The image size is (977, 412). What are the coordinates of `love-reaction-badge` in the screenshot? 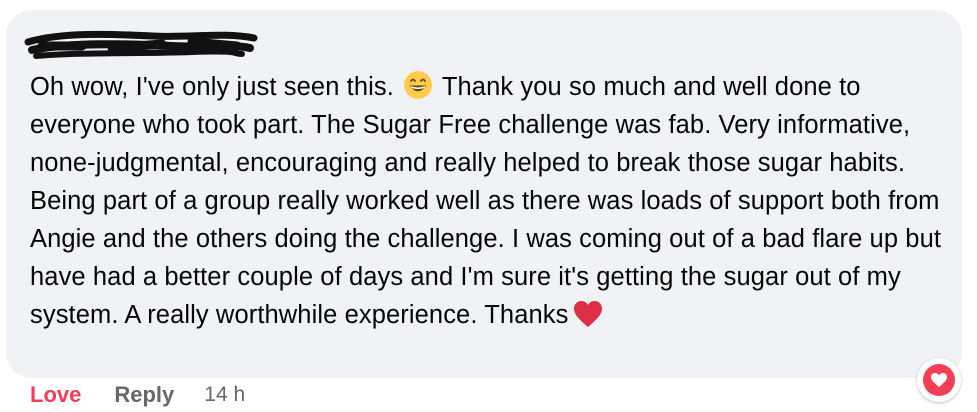 It's located at (939, 380).